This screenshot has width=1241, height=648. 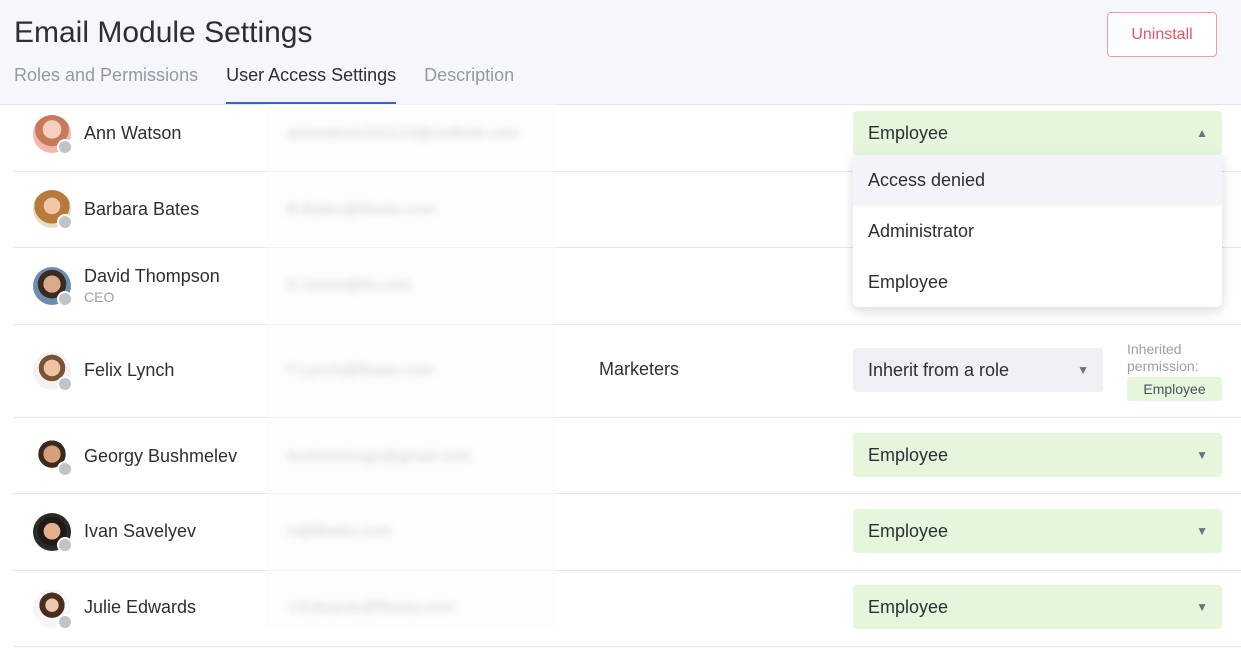 I want to click on chevron-up-icon: ▲, so click(x=1202, y=133).